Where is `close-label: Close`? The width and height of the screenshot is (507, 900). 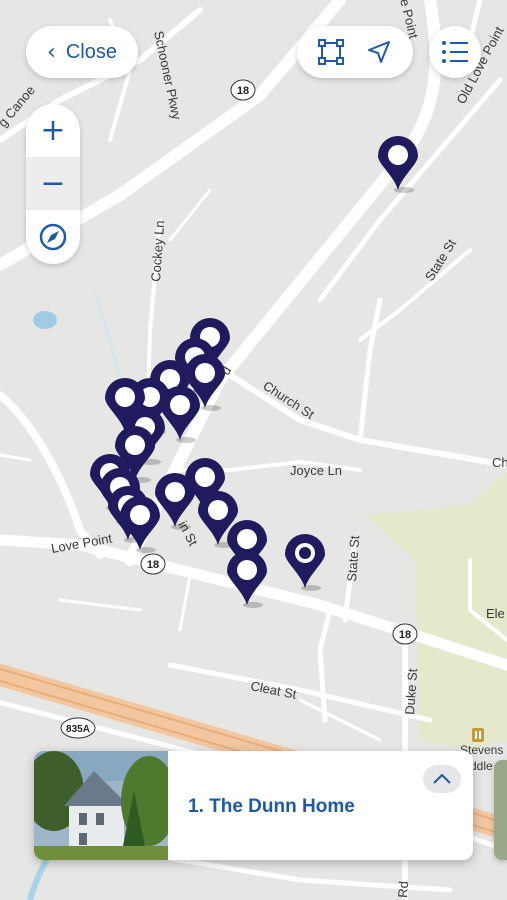 close-label: Close is located at coordinates (91, 51).